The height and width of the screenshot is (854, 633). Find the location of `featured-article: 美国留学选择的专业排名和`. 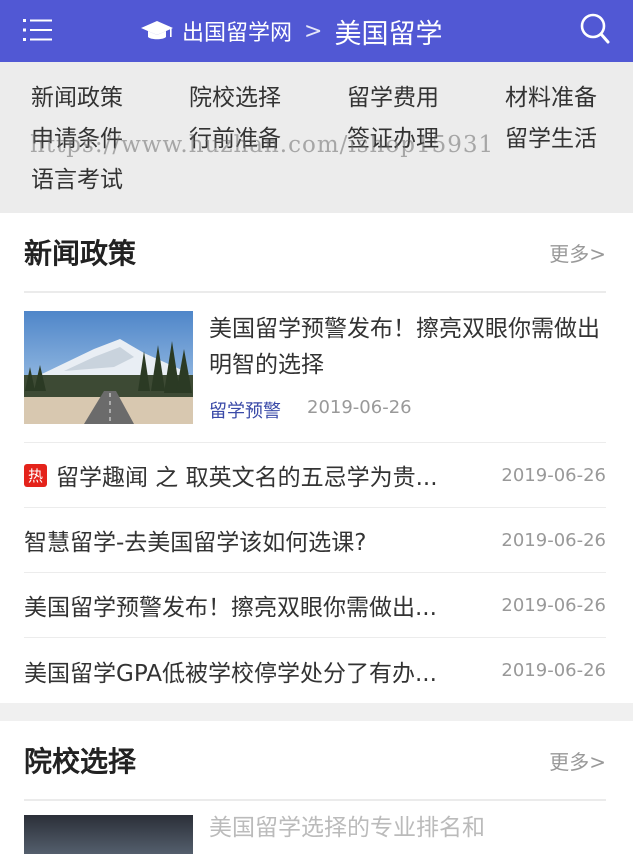

featured-article: 美国留学选择的专业排名和 is located at coordinates (315, 827).